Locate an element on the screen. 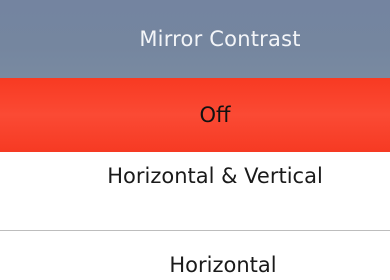 The image size is (390, 280). option-label: Horizontal & Vertical is located at coordinates (215, 176).